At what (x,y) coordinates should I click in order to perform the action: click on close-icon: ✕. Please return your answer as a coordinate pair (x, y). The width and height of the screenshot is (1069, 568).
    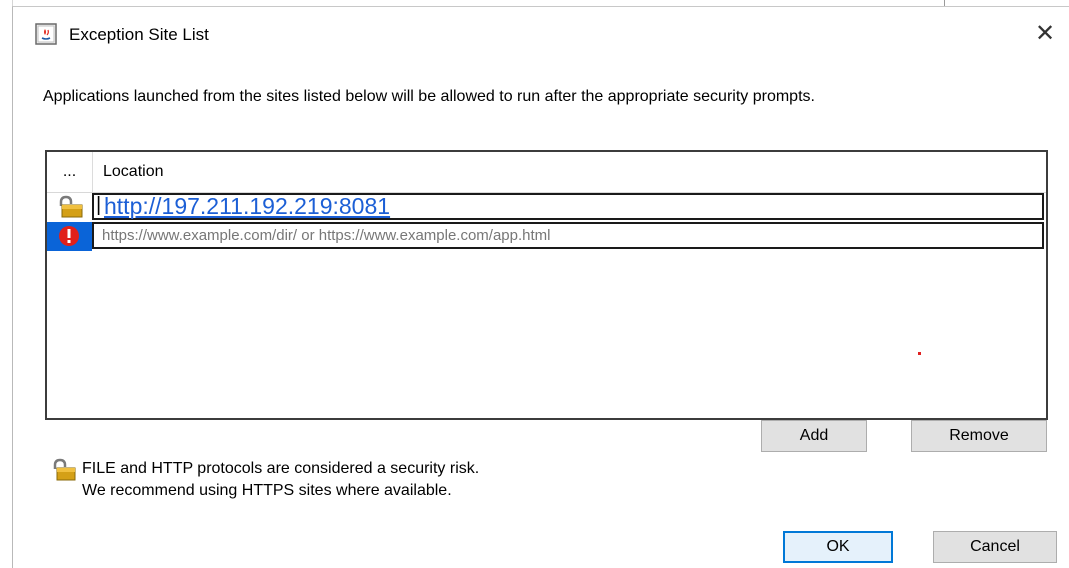
    Looking at the image, I should click on (1045, 33).